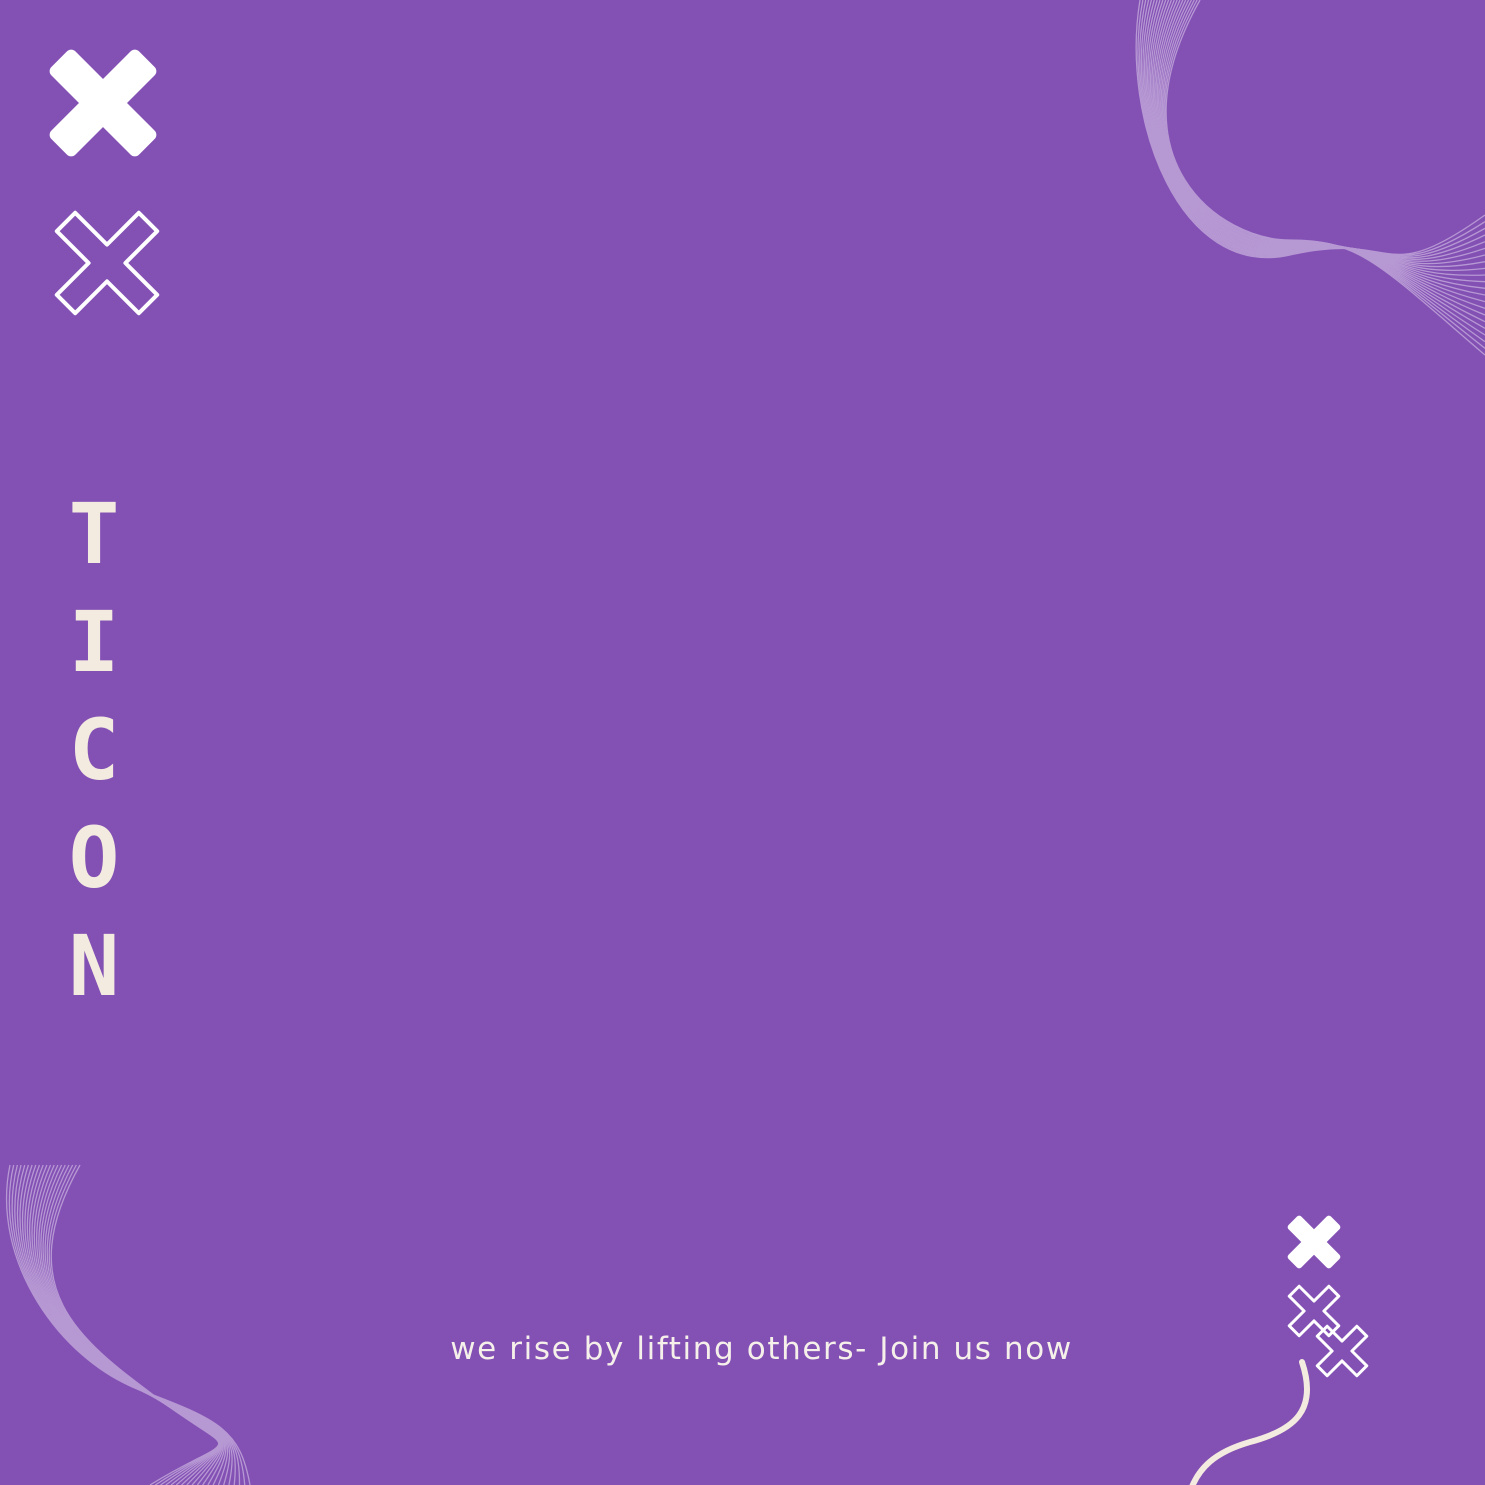 The height and width of the screenshot is (1485, 1485). Describe the element at coordinates (761, 1349) in the screenshot. I see `tagline: we rise by lifting others- Join us now` at that location.